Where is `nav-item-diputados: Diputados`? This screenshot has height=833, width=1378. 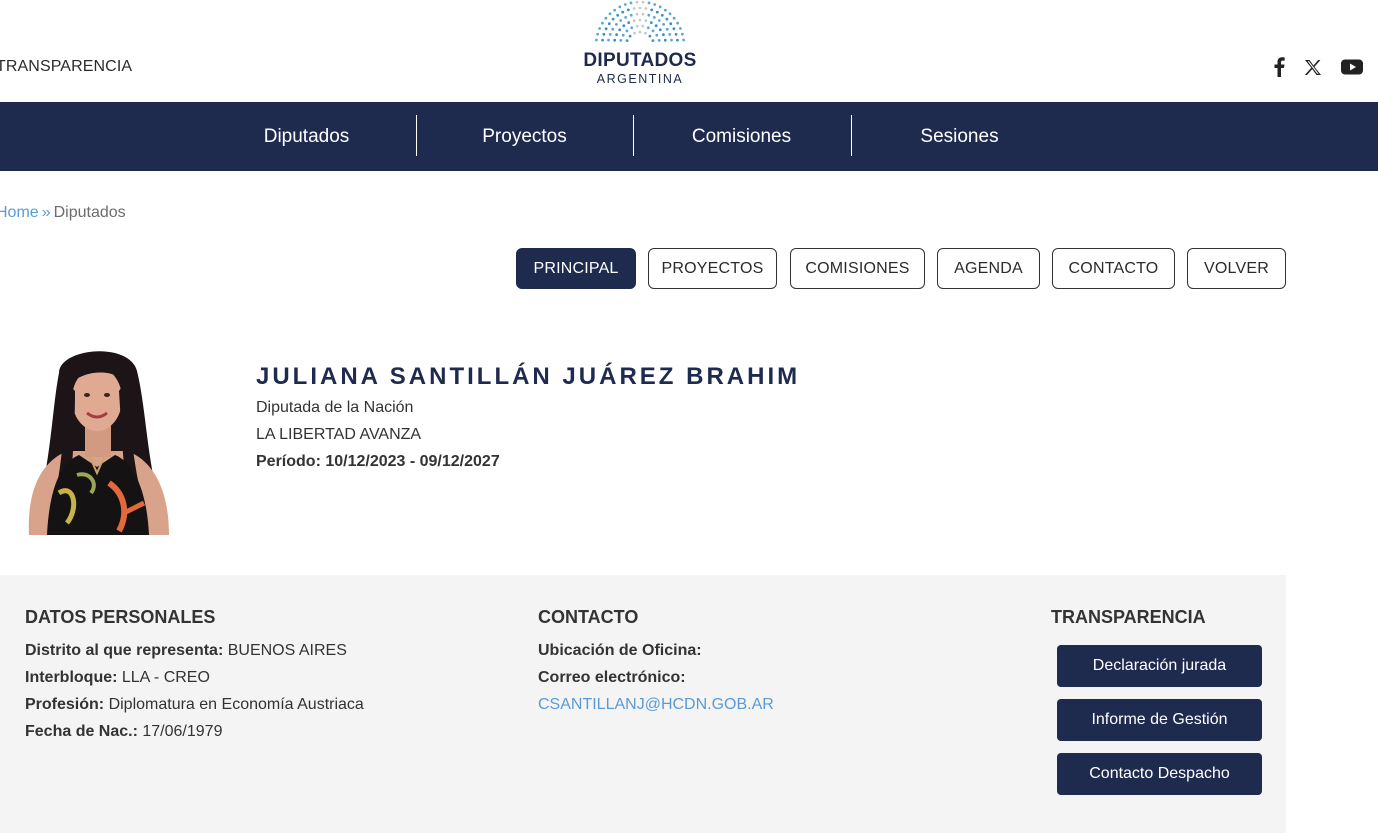
nav-item-diputados: Diputados is located at coordinates (306, 136).